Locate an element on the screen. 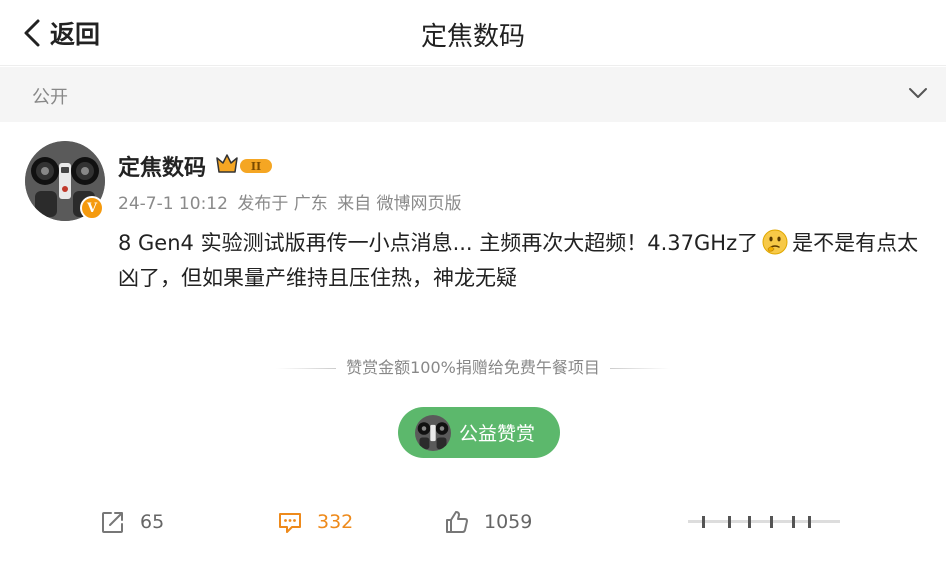 The width and height of the screenshot is (946, 562). post-time: 24-7-1 10:12 is located at coordinates (173, 204).